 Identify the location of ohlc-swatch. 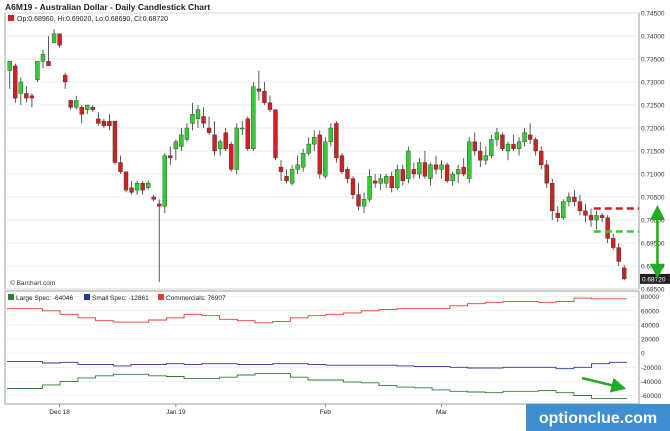
(11, 18).